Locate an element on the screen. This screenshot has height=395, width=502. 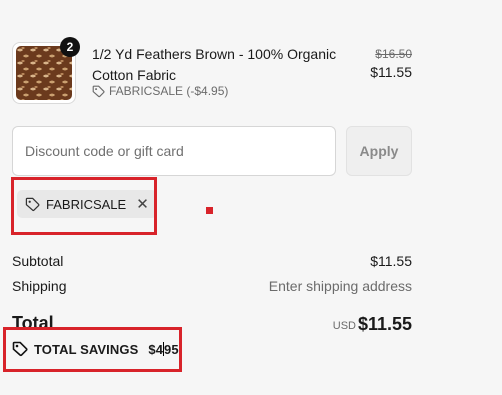
tag-icon is located at coordinates (98, 91).